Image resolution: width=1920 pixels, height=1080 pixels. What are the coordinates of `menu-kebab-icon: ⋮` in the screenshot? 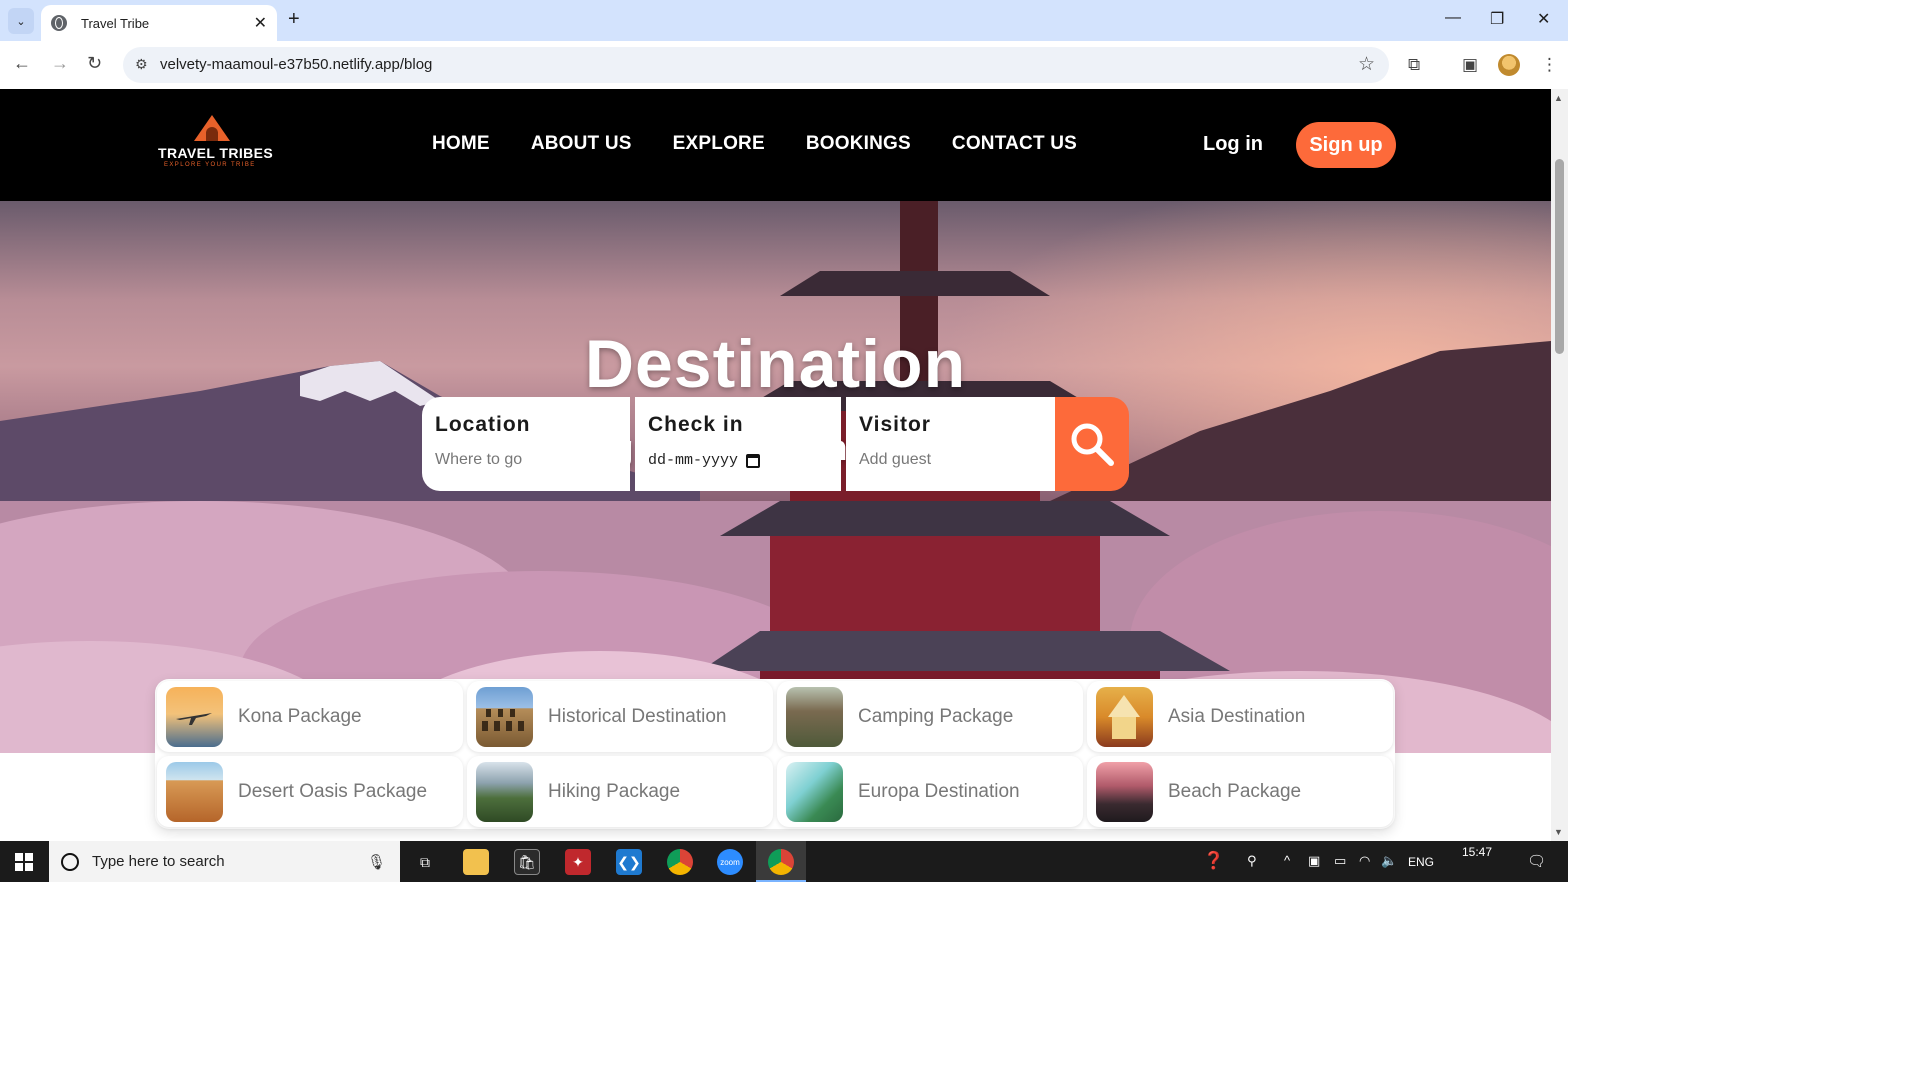 It's located at (1549, 65).